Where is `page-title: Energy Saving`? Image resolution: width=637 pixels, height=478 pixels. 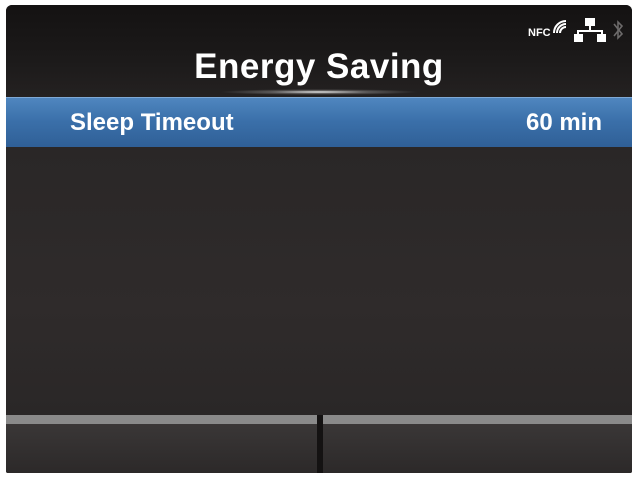 page-title: Energy Saving is located at coordinates (319, 66).